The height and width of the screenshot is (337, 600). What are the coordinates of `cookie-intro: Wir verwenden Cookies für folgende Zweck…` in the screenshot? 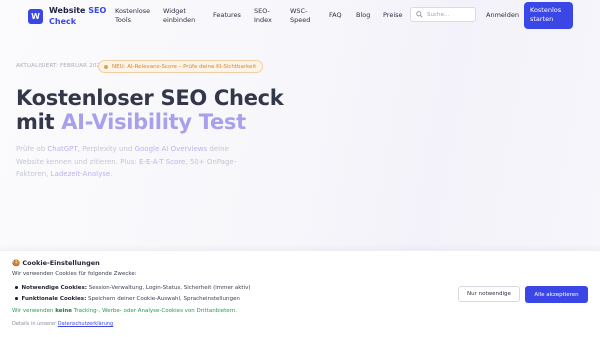 It's located at (74, 274).